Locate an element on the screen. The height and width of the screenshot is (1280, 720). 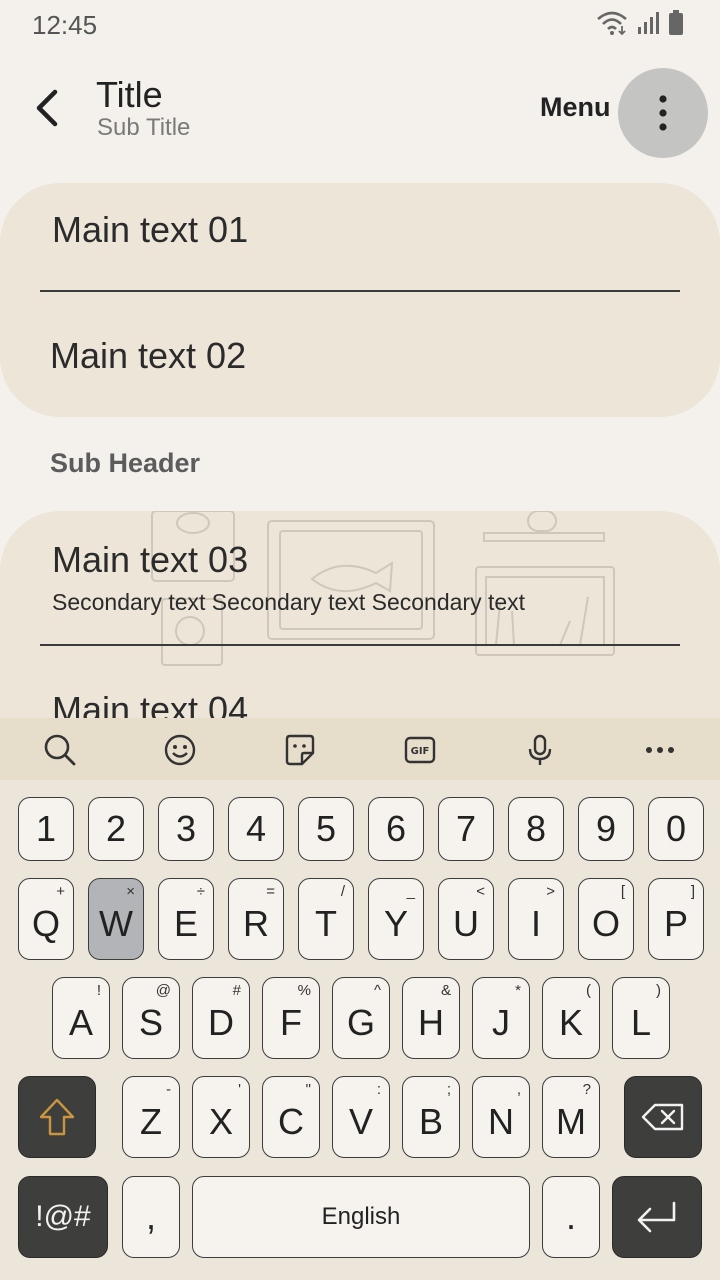
key-6: 6 is located at coordinates (396, 829).